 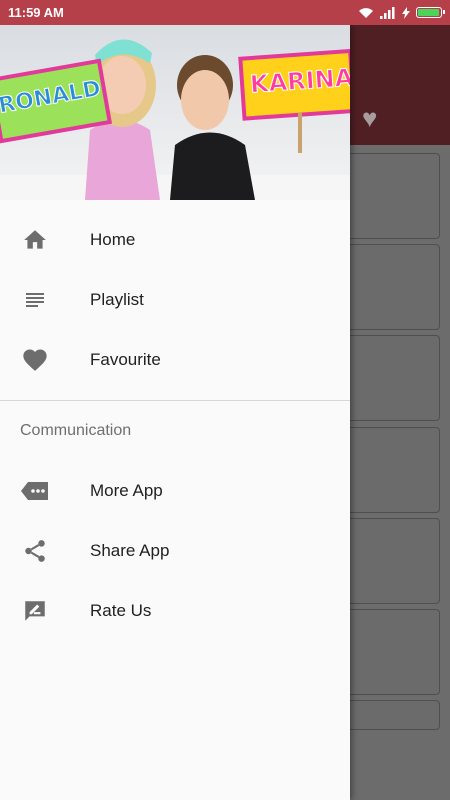 What do you see at coordinates (76, 430) in the screenshot?
I see `section-title-communication: Communication` at bounding box center [76, 430].